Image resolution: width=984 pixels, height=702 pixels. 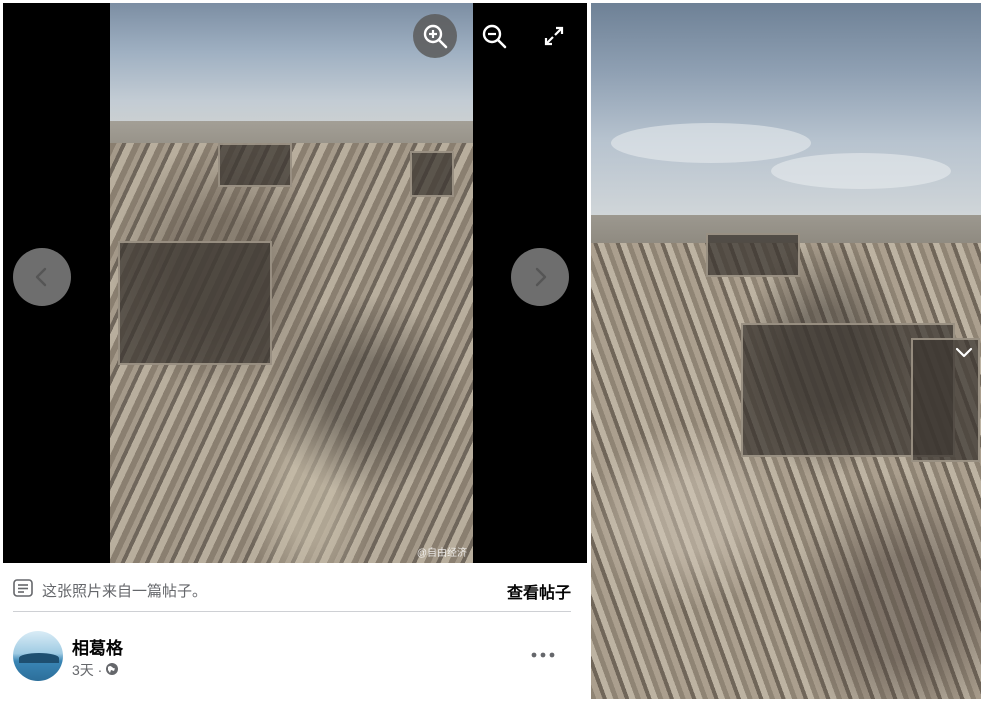 I want to click on more-options-button, so click(x=543, y=655).